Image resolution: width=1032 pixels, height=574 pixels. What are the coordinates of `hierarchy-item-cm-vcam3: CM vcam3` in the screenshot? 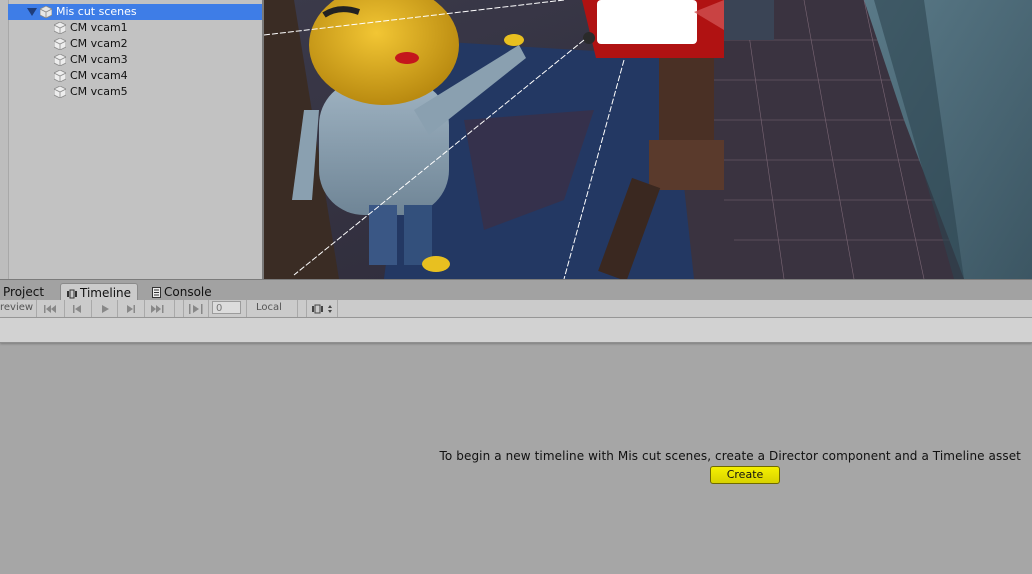 It's located at (135, 60).